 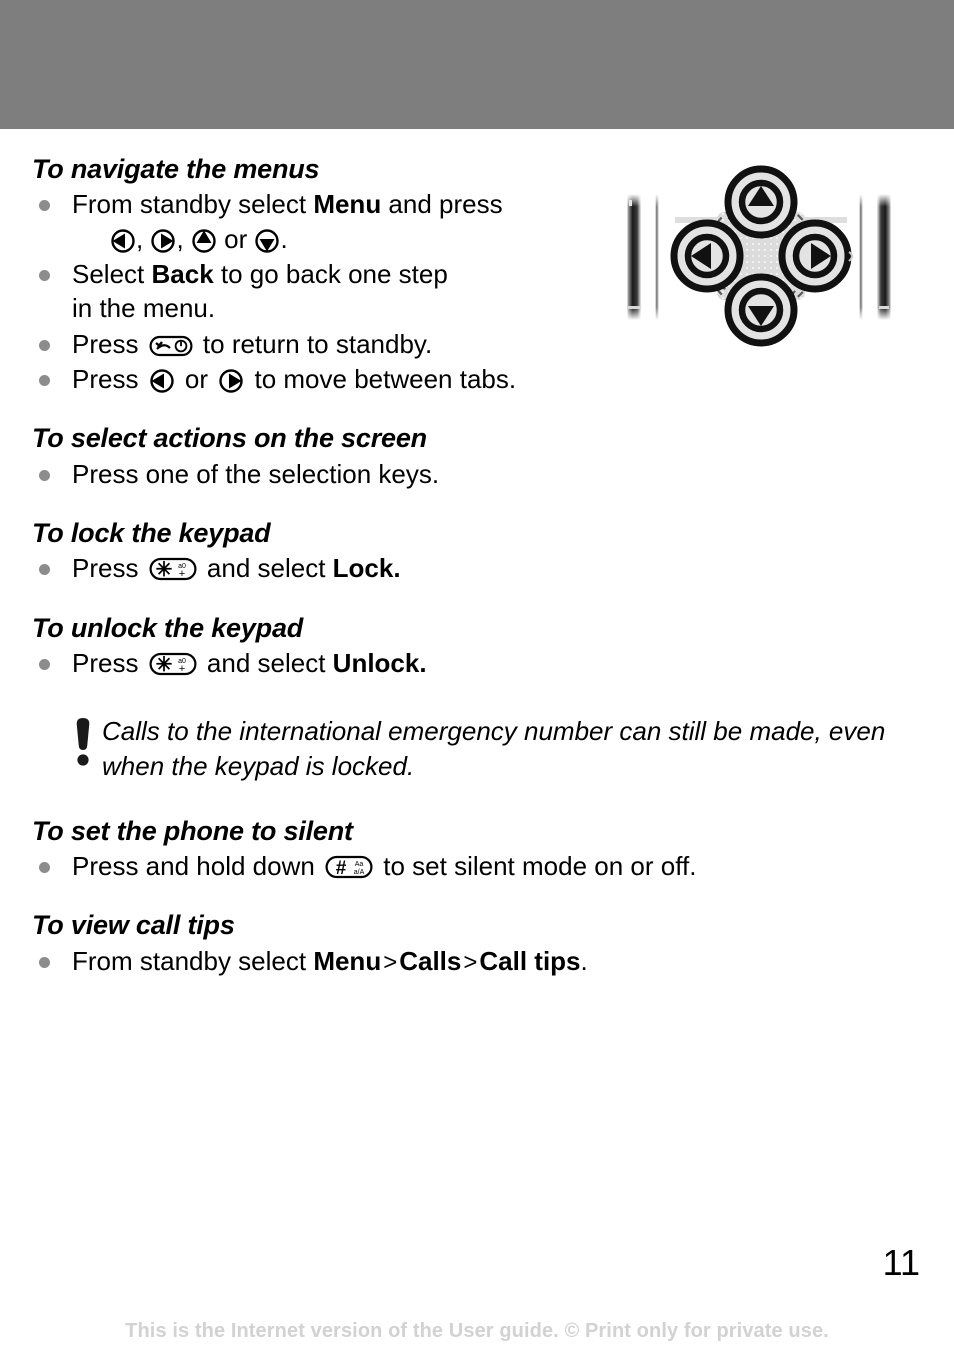 I want to click on keyword-menu: Menu, so click(x=347, y=204).